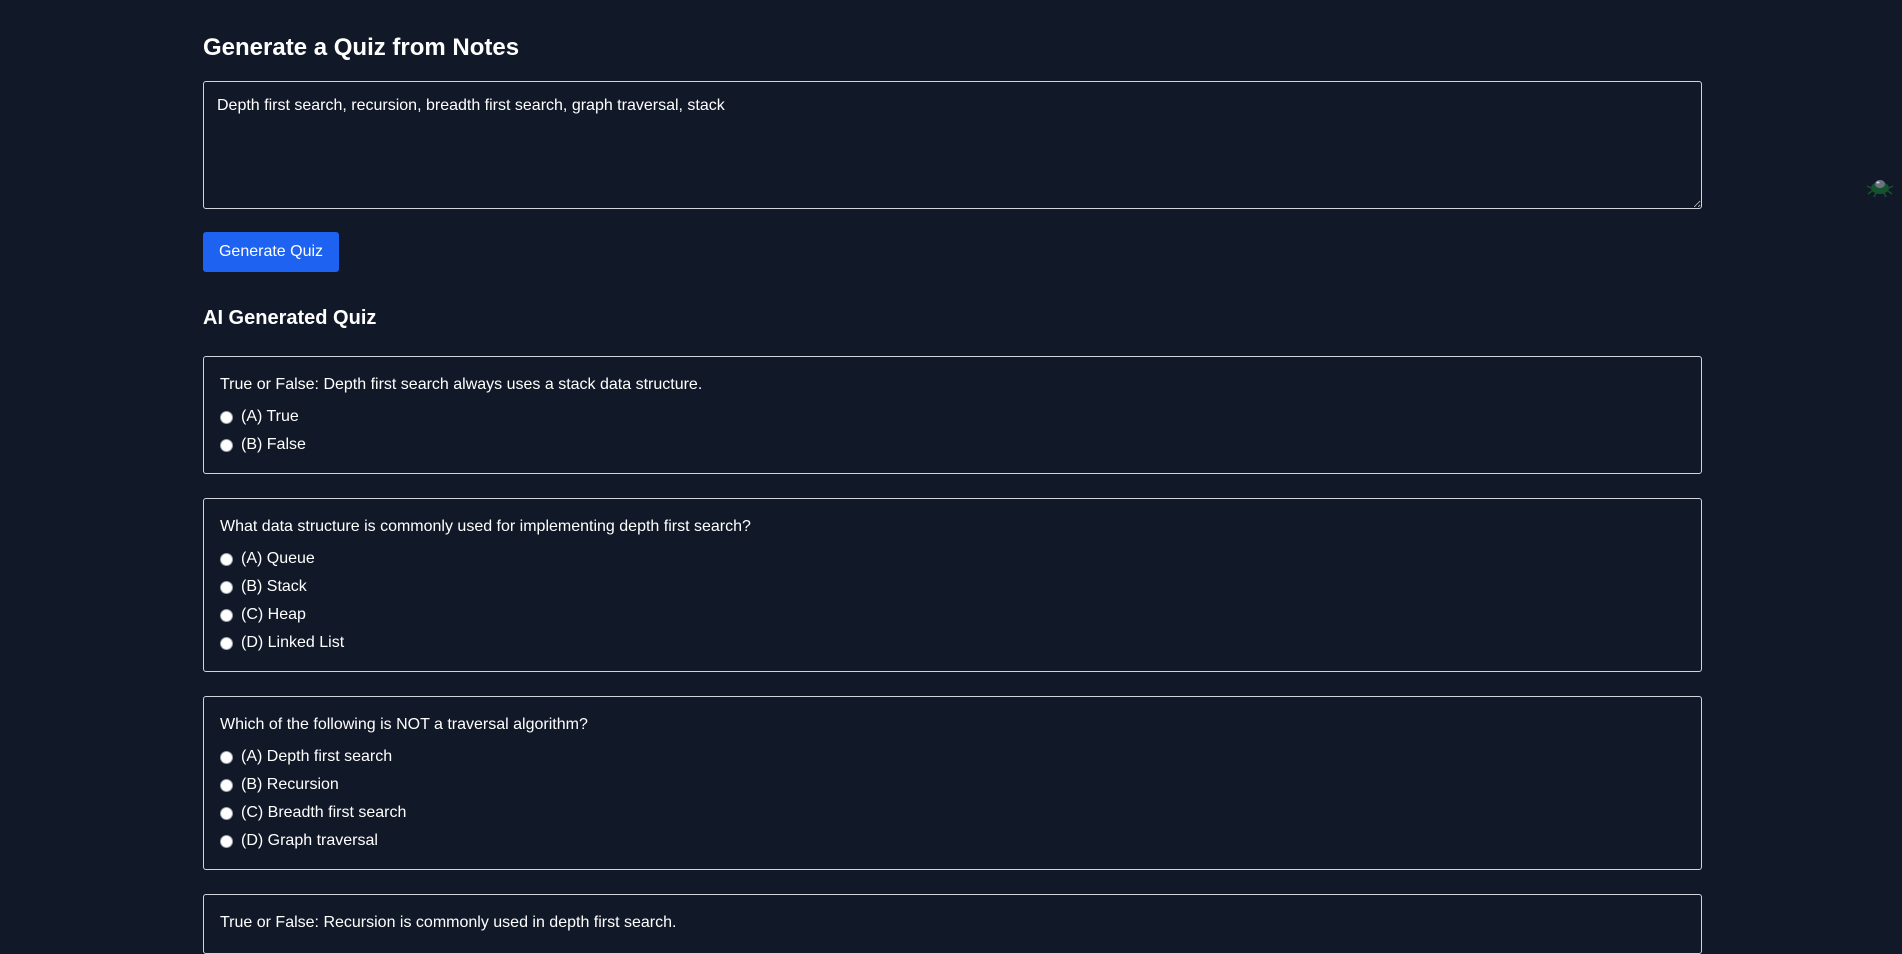 The image size is (1902, 954). I want to click on option-label: (A) Queue, so click(278, 558).